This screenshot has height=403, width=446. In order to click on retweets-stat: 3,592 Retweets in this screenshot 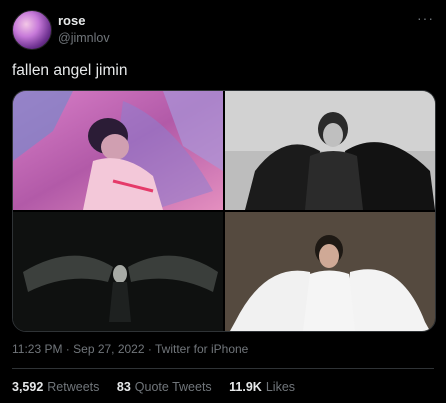, I will do `click(57, 387)`.